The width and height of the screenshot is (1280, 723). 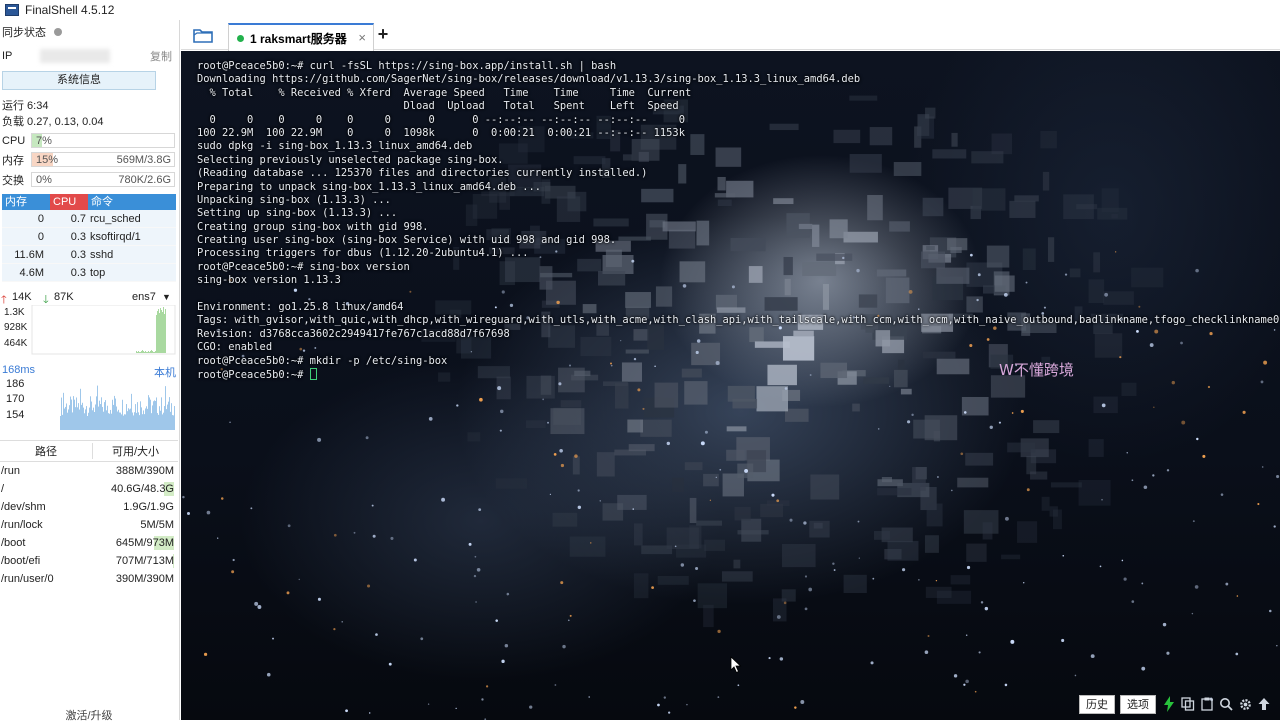 I want to click on disk-col-size: 可用/大小, so click(x=135, y=451).